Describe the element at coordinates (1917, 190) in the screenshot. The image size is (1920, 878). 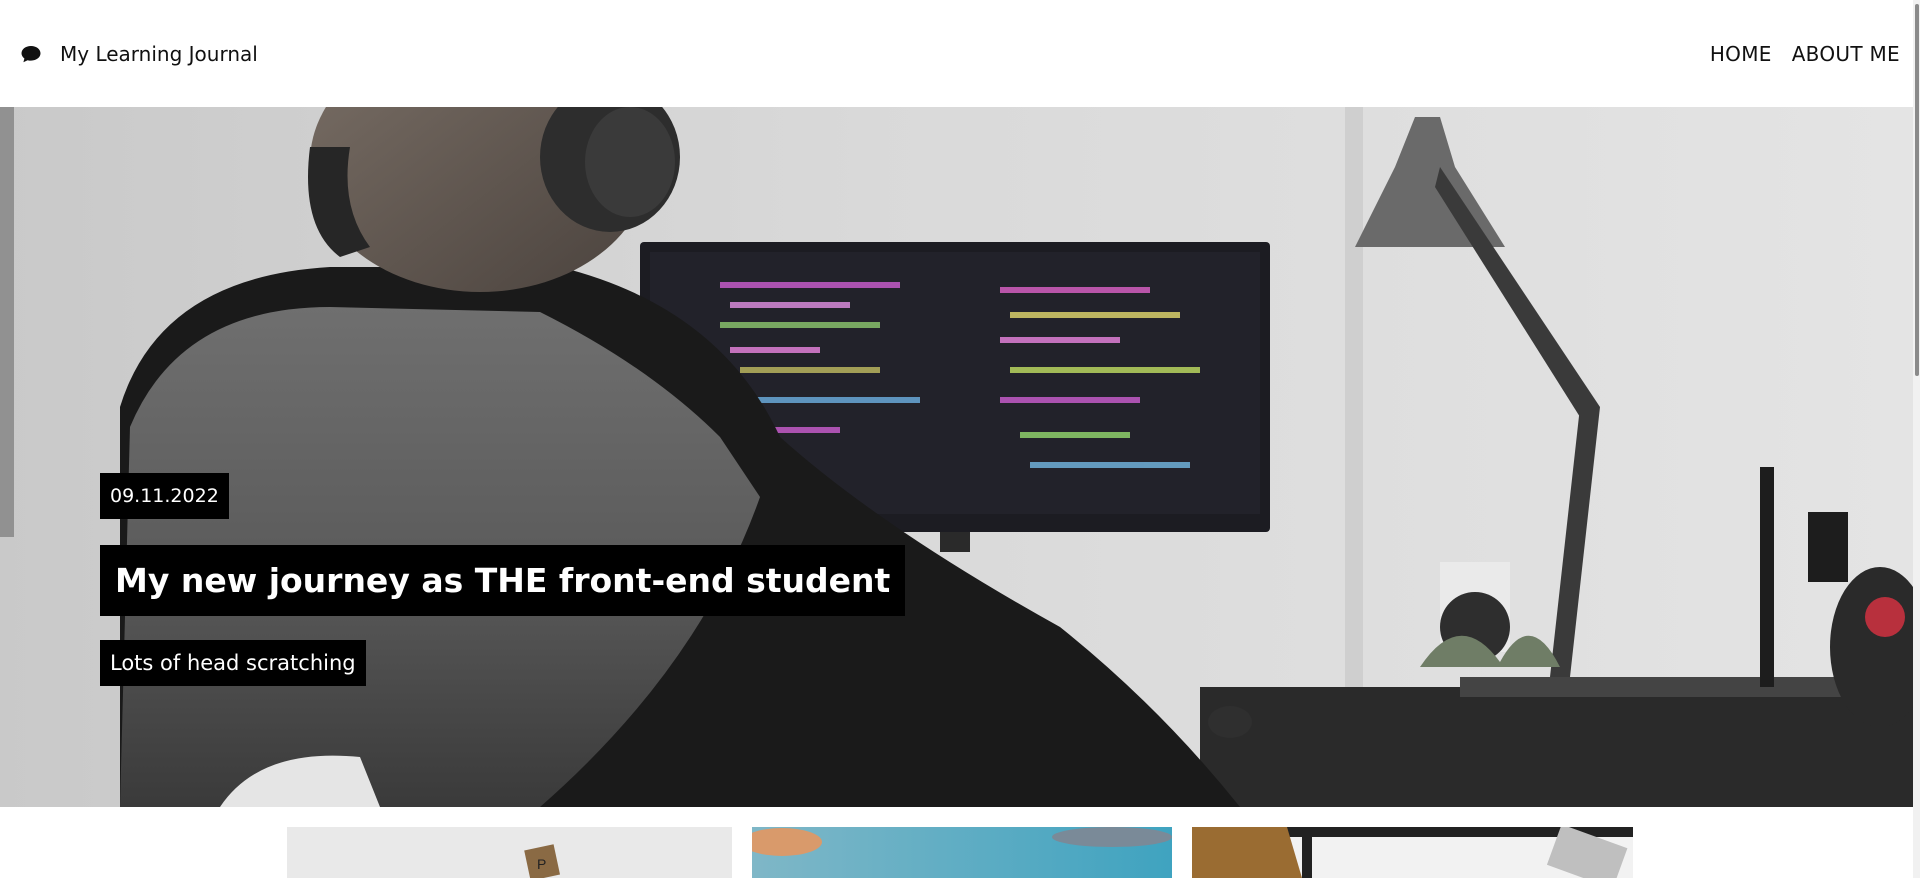
I see `scrollbar-thumb` at that location.